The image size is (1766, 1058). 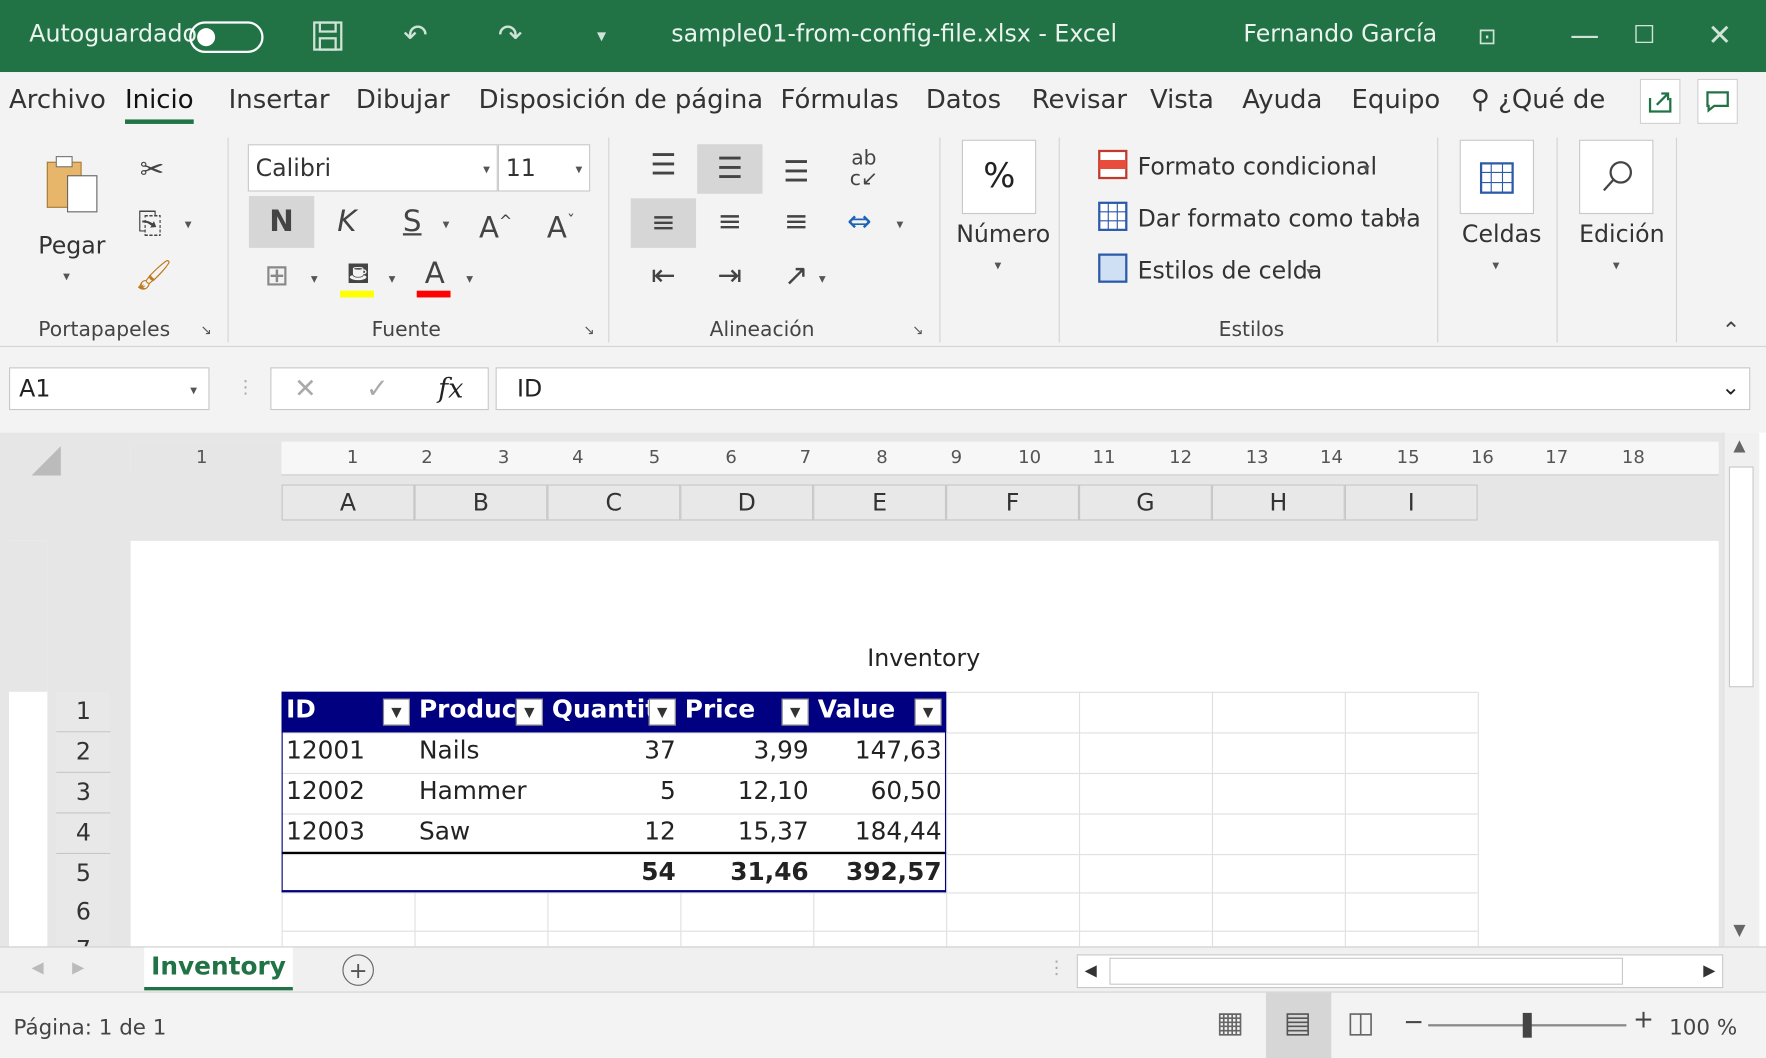 What do you see at coordinates (83, 938) in the screenshot?
I see `row-header-7: 7` at bounding box center [83, 938].